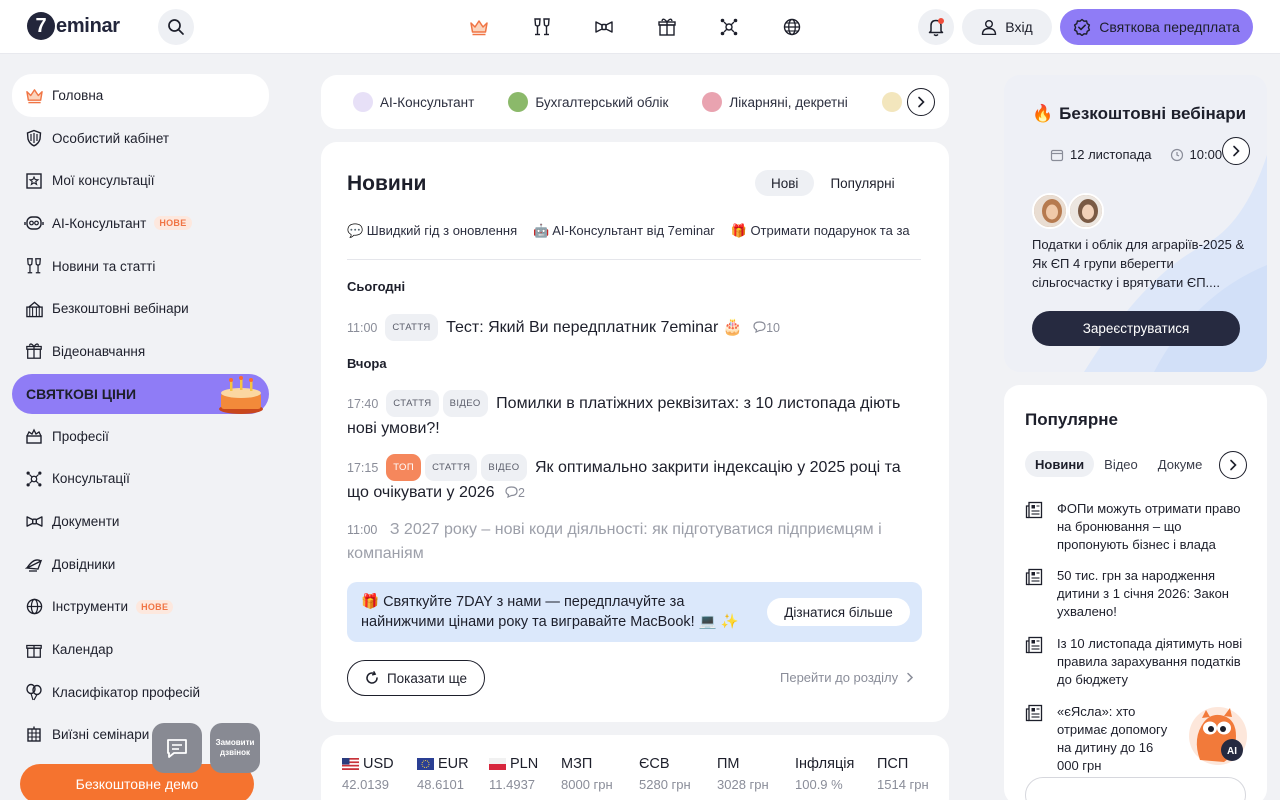 This screenshot has width=1280, height=800. Describe the element at coordinates (140, 564) in the screenshot. I see `sidebar-item-guides: Довідники` at that location.